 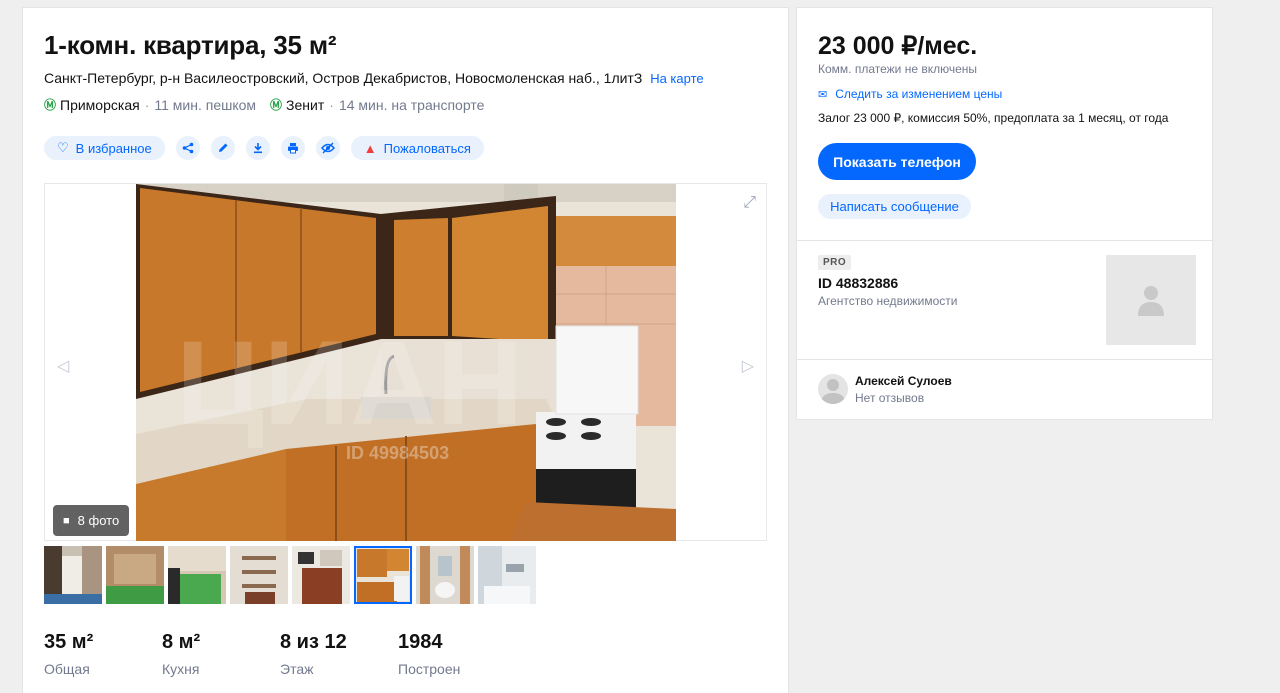 What do you see at coordinates (383, 575) in the screenshot?
I see `thumbnail-active` at bounding box center [383, 575].